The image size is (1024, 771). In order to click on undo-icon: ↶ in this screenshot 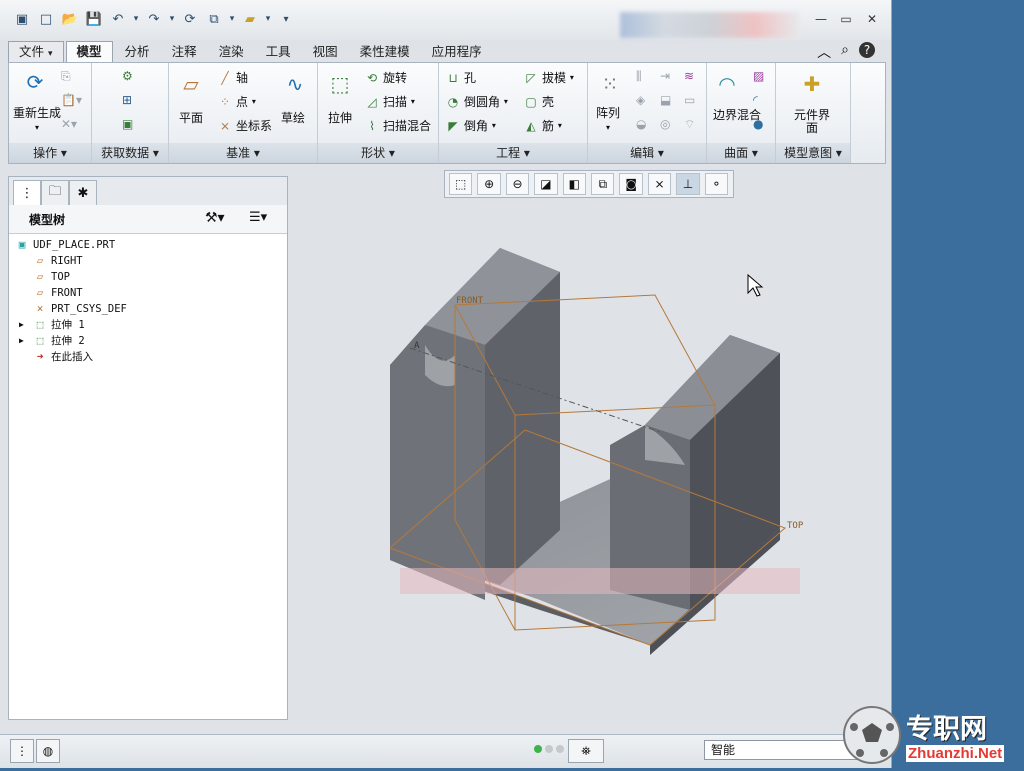, I will do `click(118, 19)`.